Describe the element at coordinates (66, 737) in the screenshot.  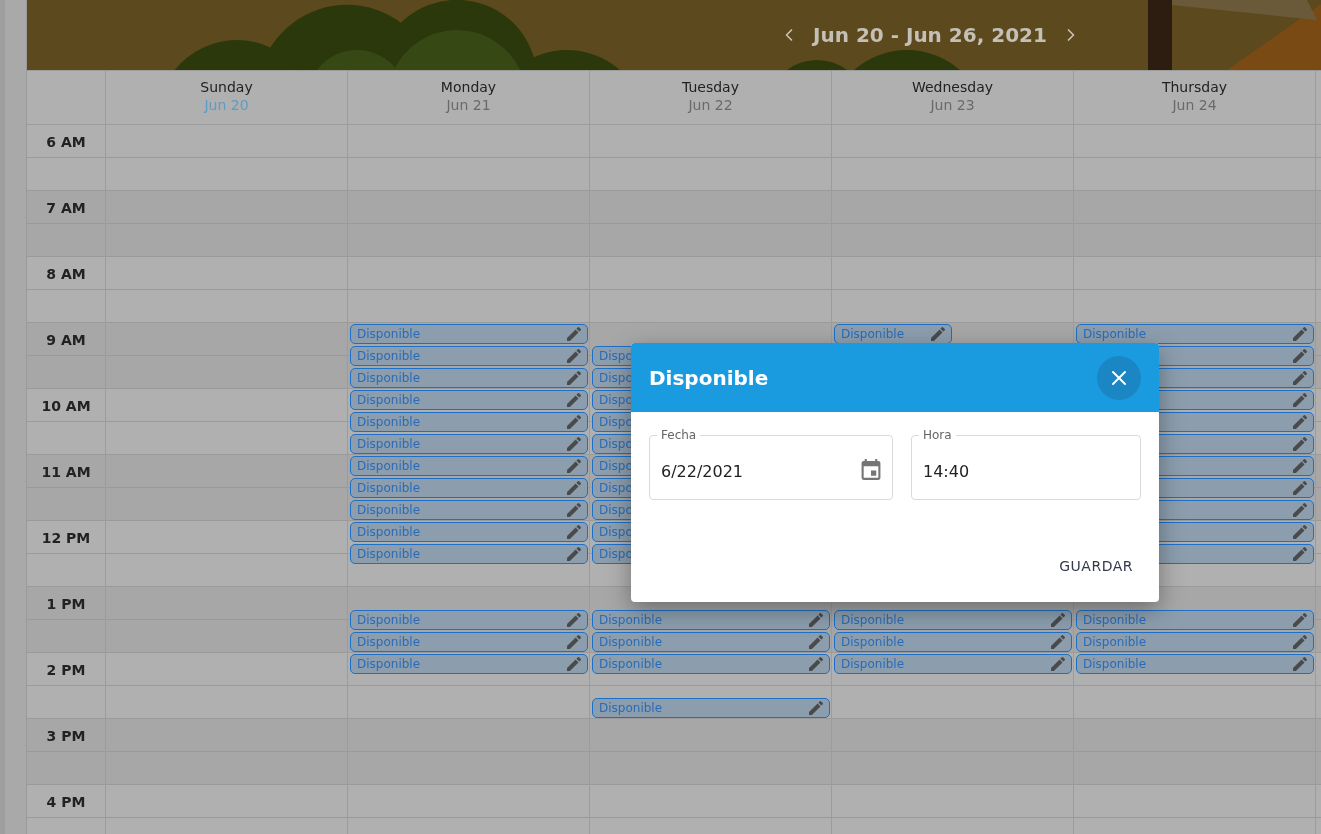
I see `hour-label: 3 PM` at that location.